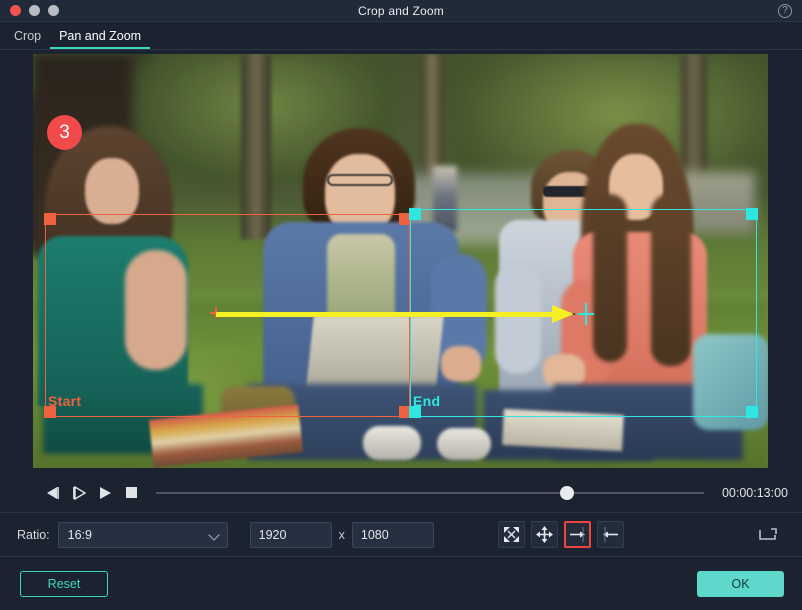  Describe the element at coordinates (213, 534) in the screenshot. I see `chevron-down-icon` at that location.